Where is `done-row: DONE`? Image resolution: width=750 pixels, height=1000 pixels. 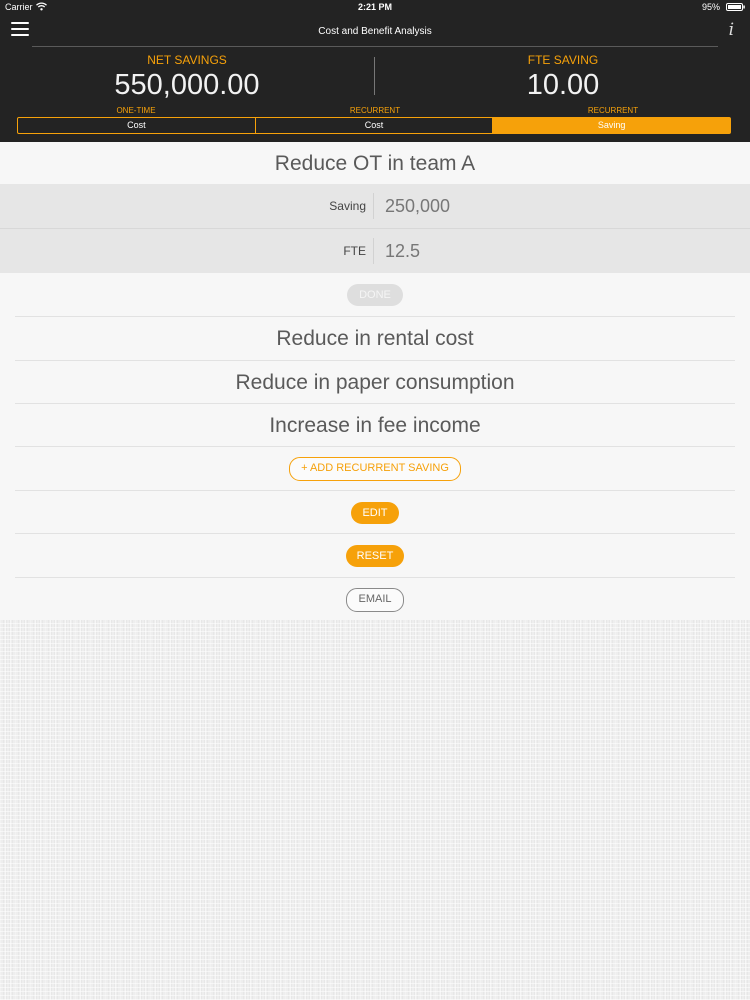
done-row: DONE is located at coordinates (375, 294).